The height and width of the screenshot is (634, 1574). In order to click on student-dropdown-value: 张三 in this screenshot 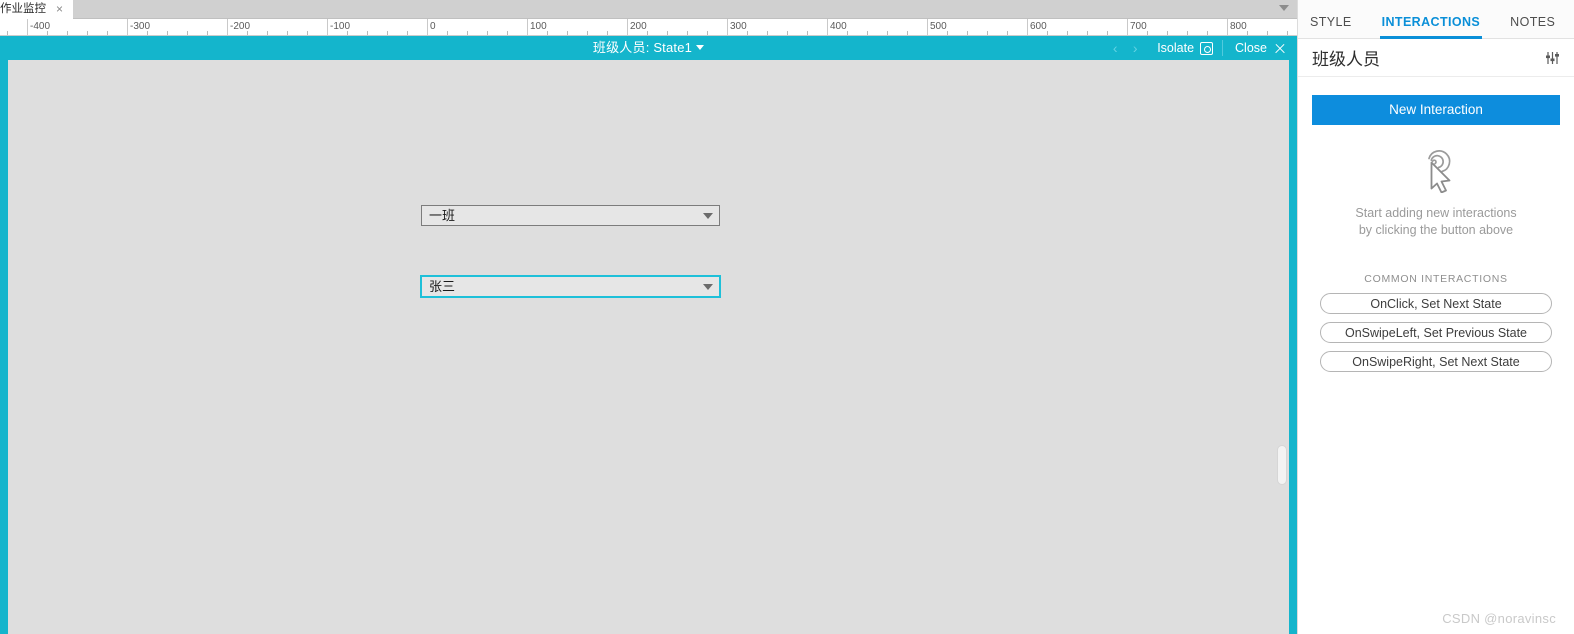, I will do `click(442, 286)`.